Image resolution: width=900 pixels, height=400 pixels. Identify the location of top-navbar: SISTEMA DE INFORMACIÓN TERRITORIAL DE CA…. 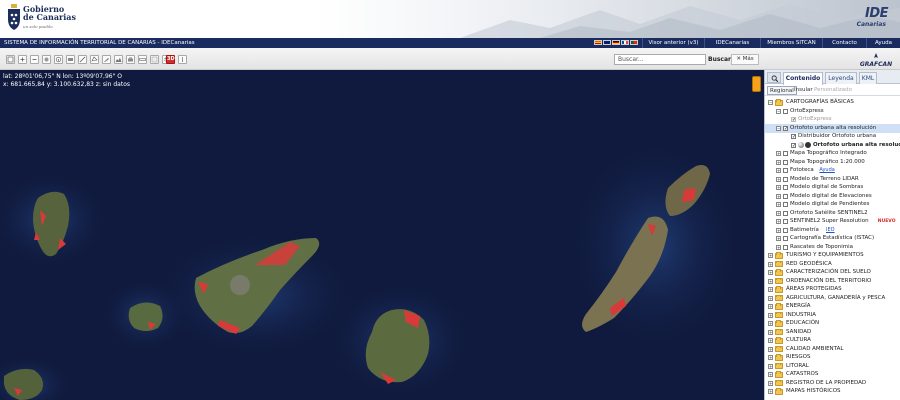
(450, 43).